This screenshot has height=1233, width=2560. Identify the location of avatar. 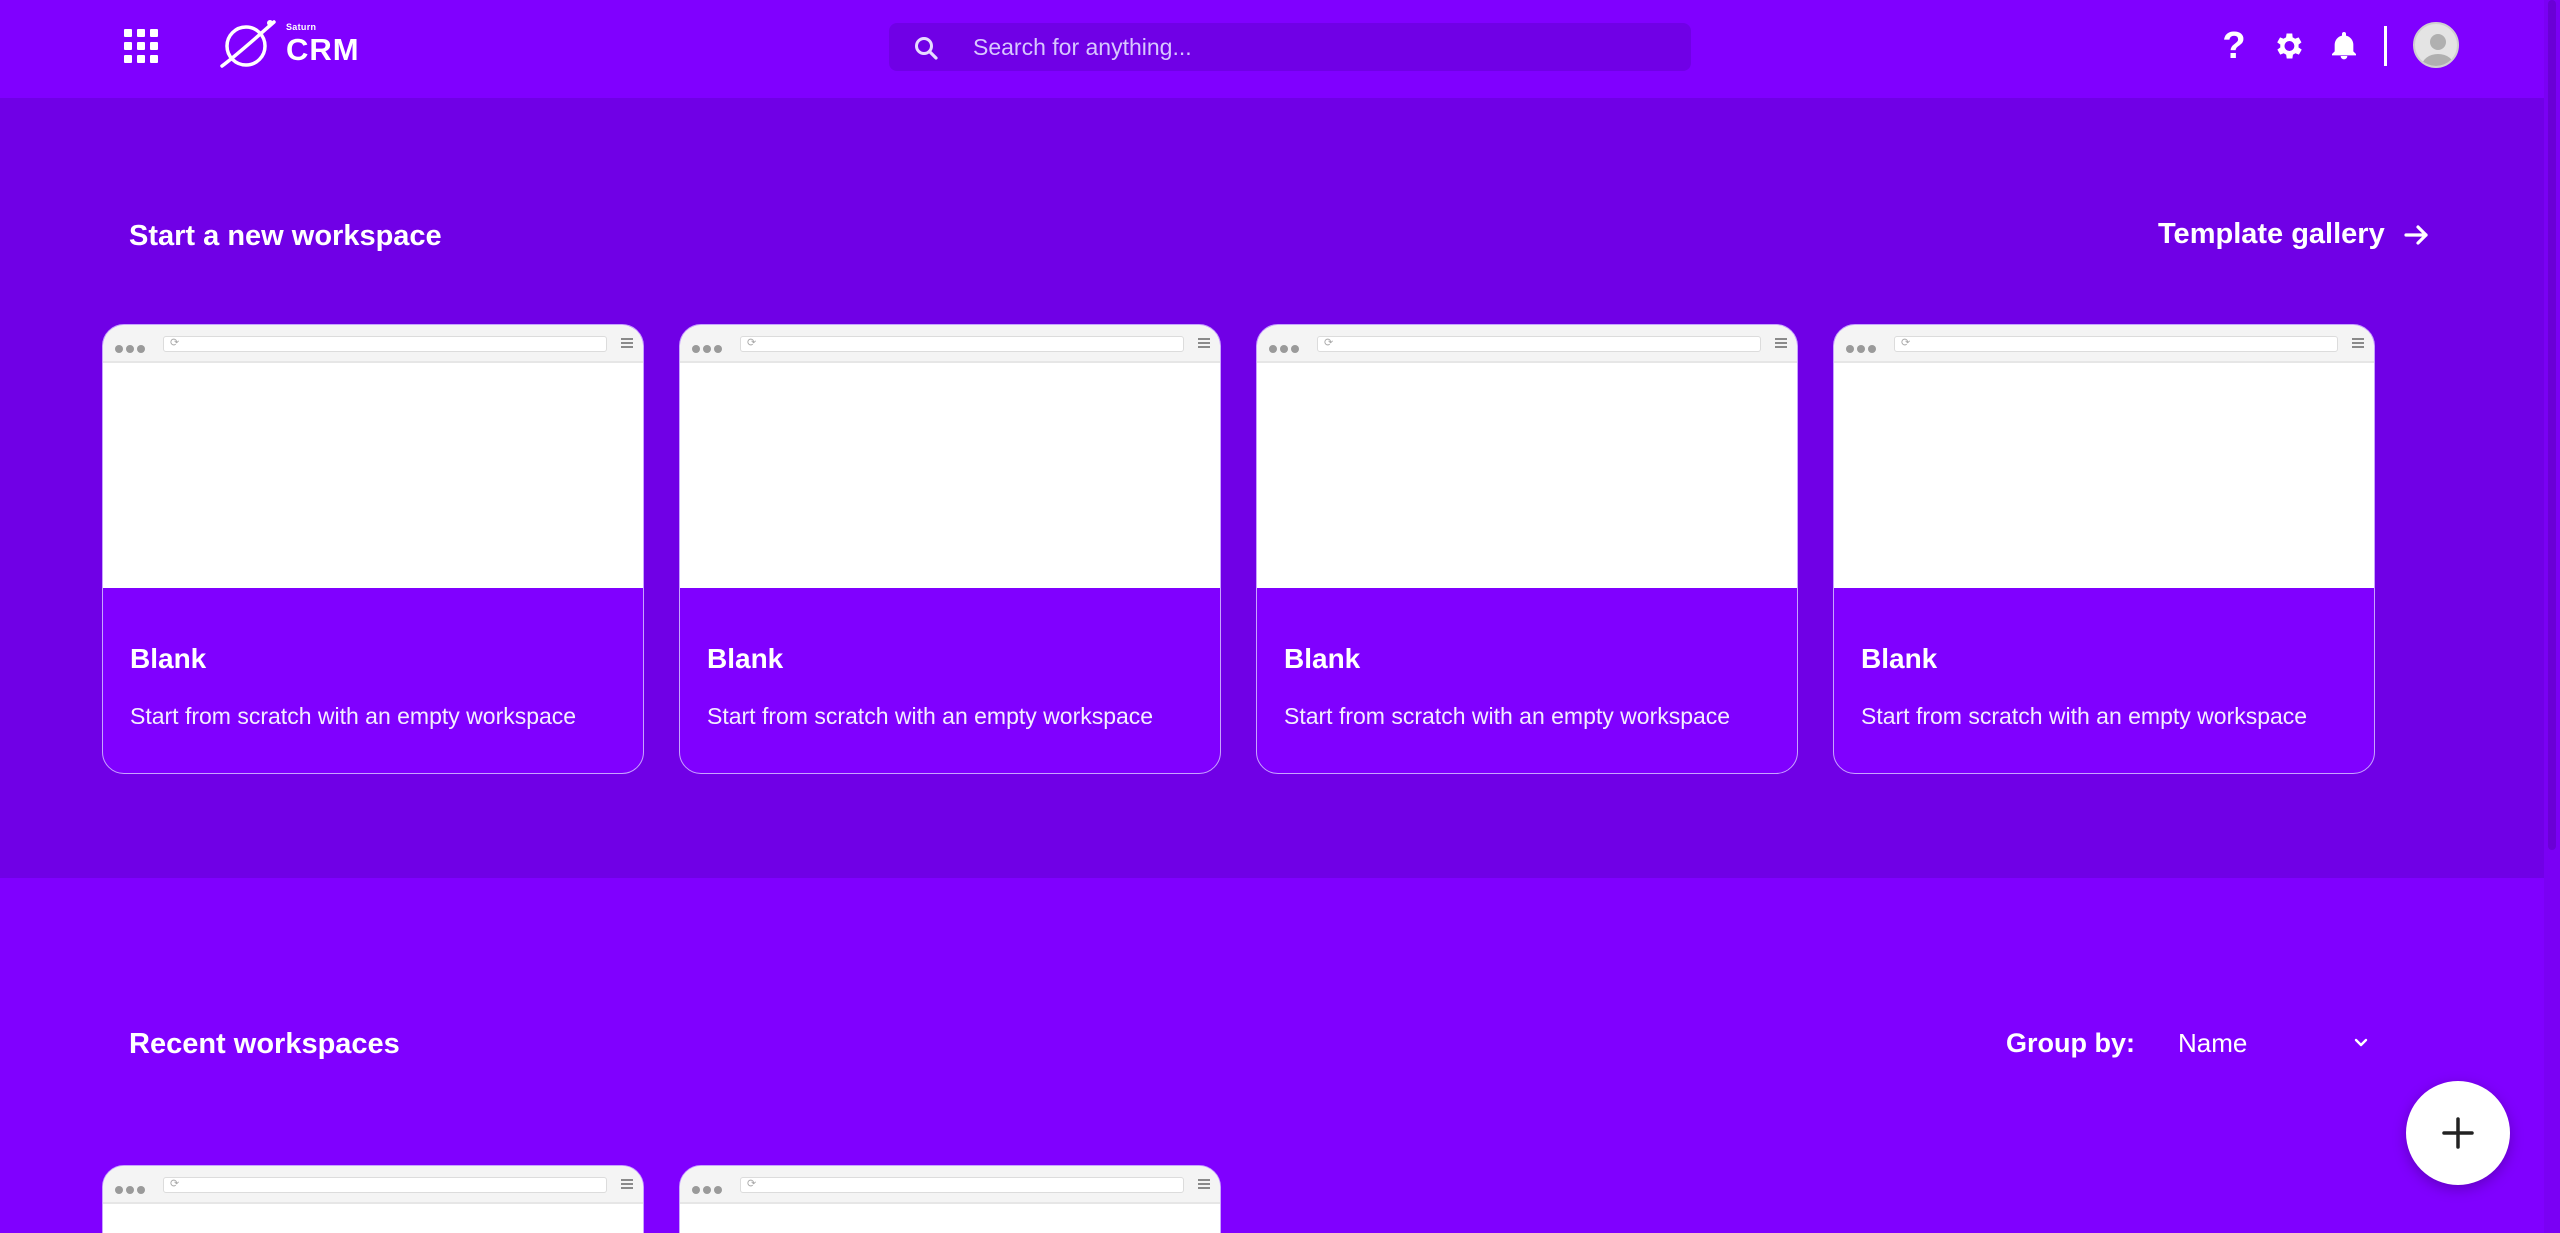
(2436, 45).